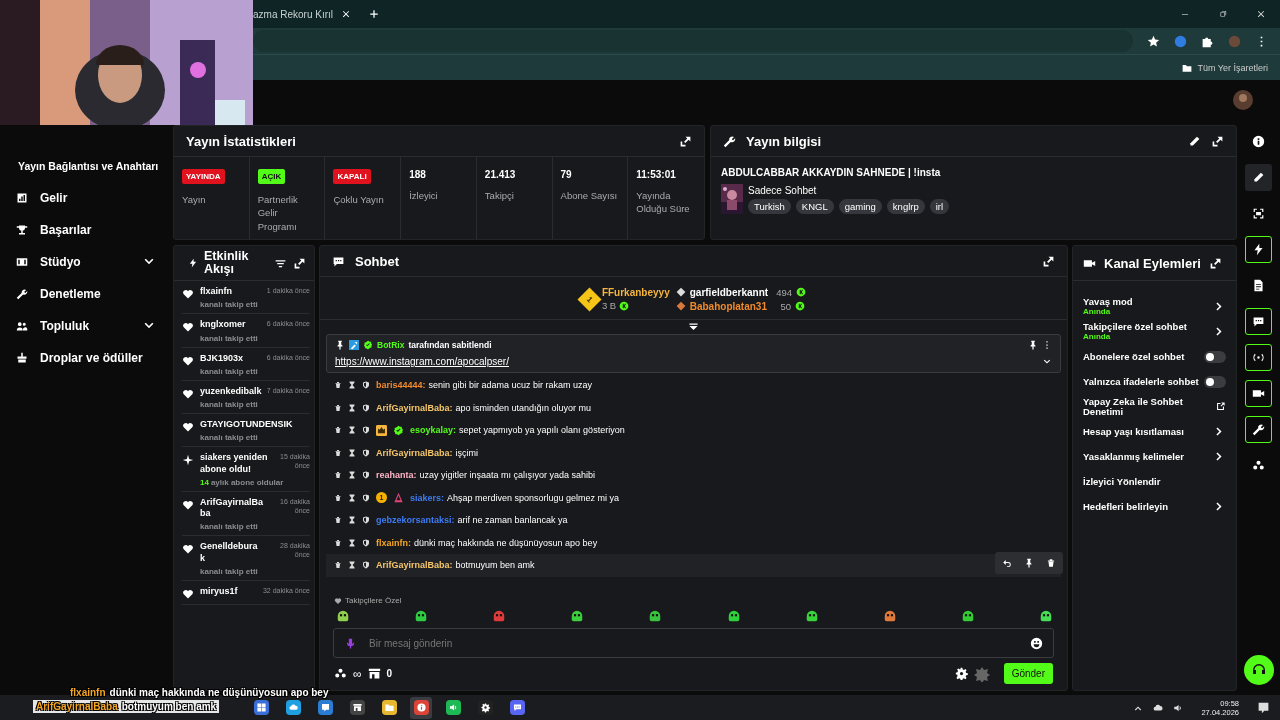 The image size is (1280, 720). Describe the element at coordinates (1258, 670) in the screenshot. I see `help-button` at that location.